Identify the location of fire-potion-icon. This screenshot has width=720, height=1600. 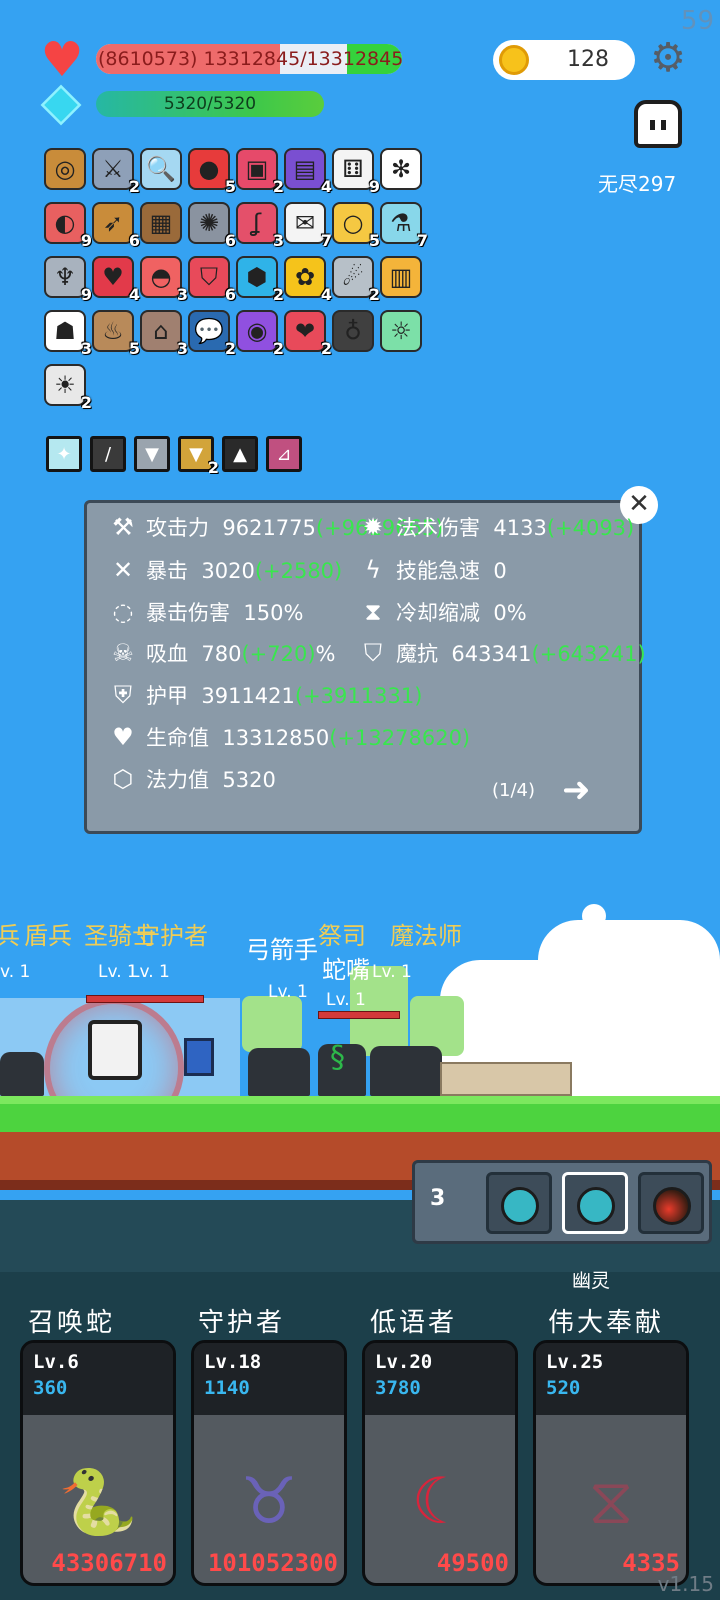
(672, 1206).